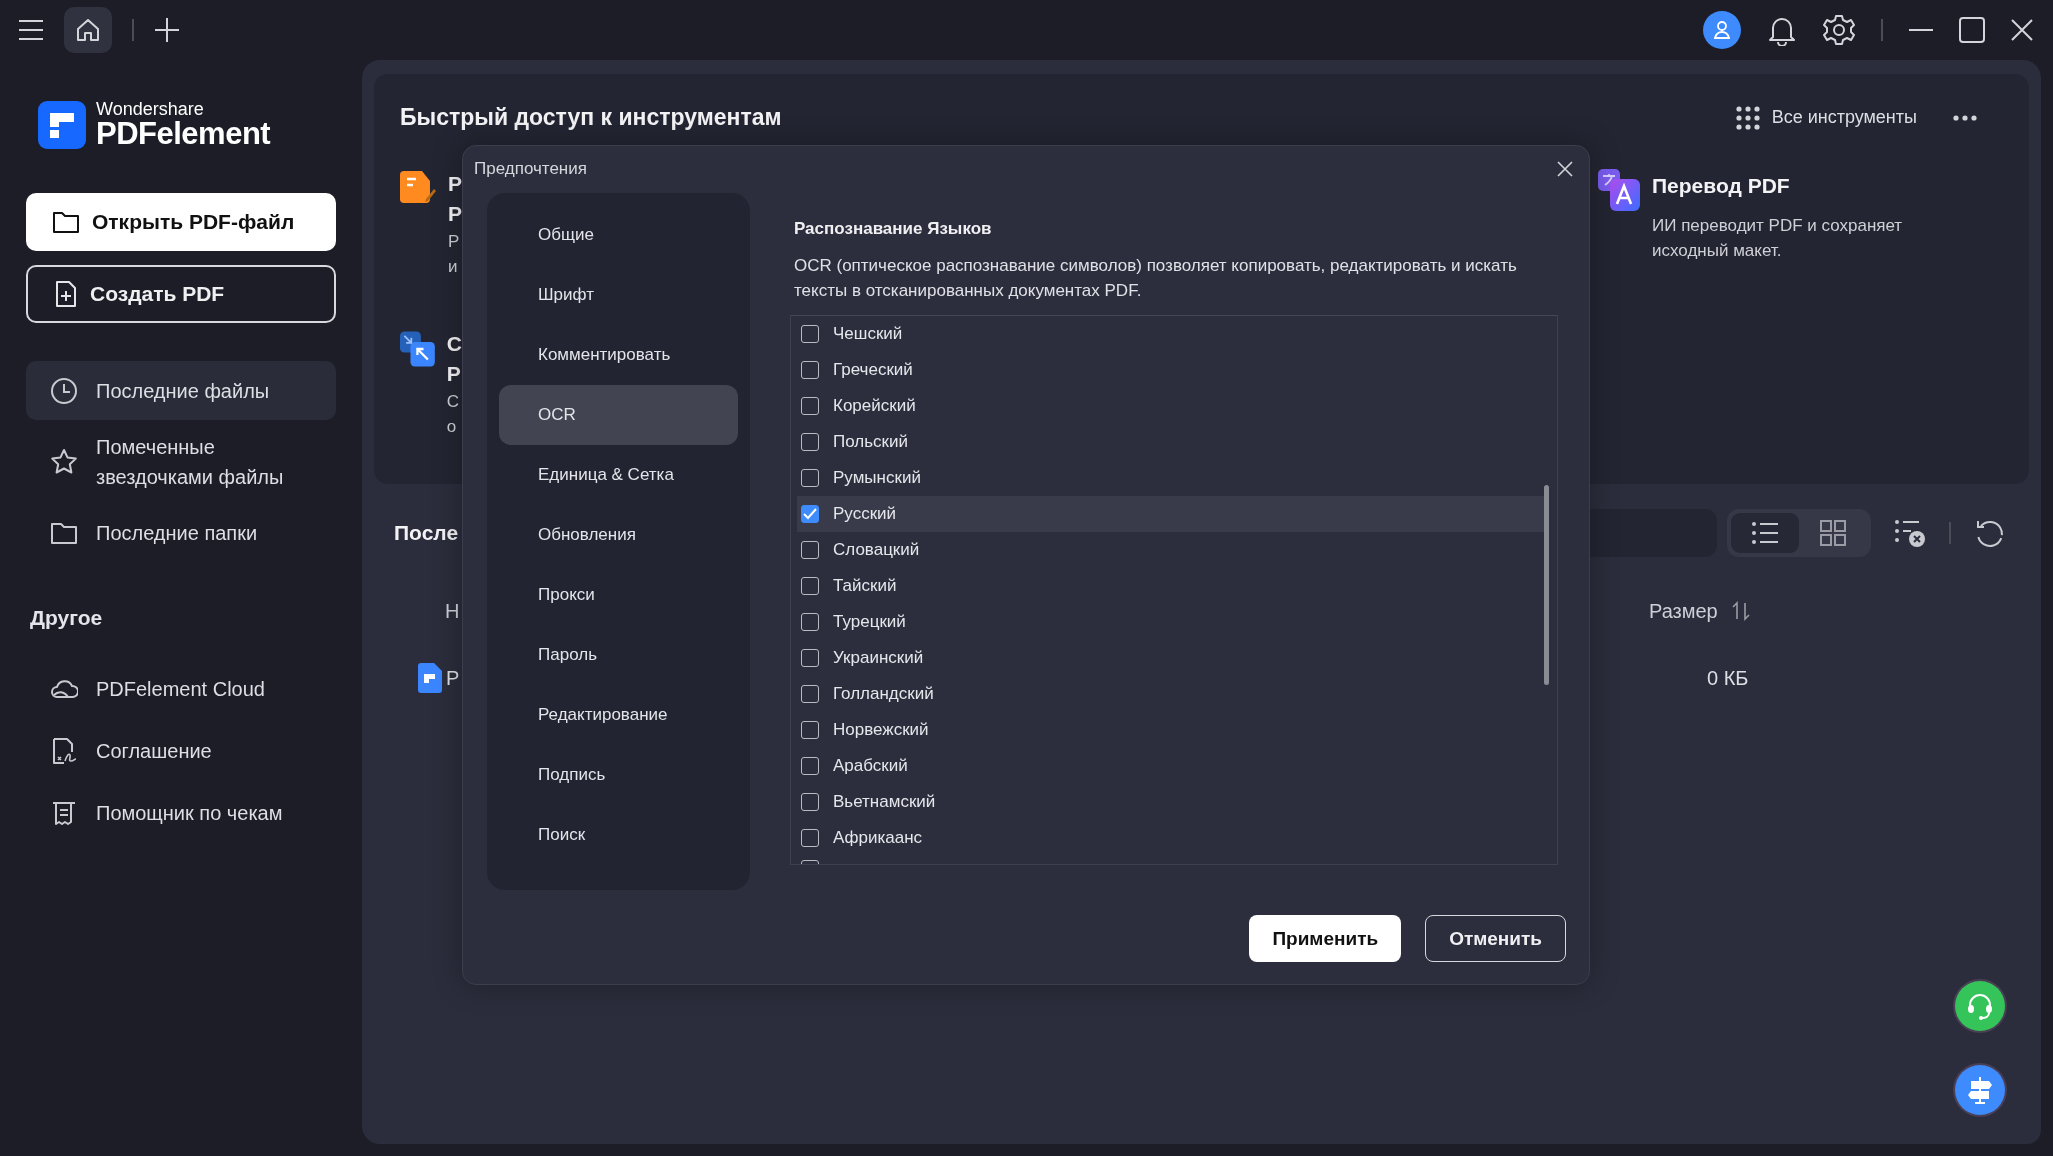 This screenshot has height=1156, width=2053. What do you see at coordinates (181, 462) in the screenshot?
I see `sidebar-item: Помеченные звездочками файлы` at bounding box center [181, 462].